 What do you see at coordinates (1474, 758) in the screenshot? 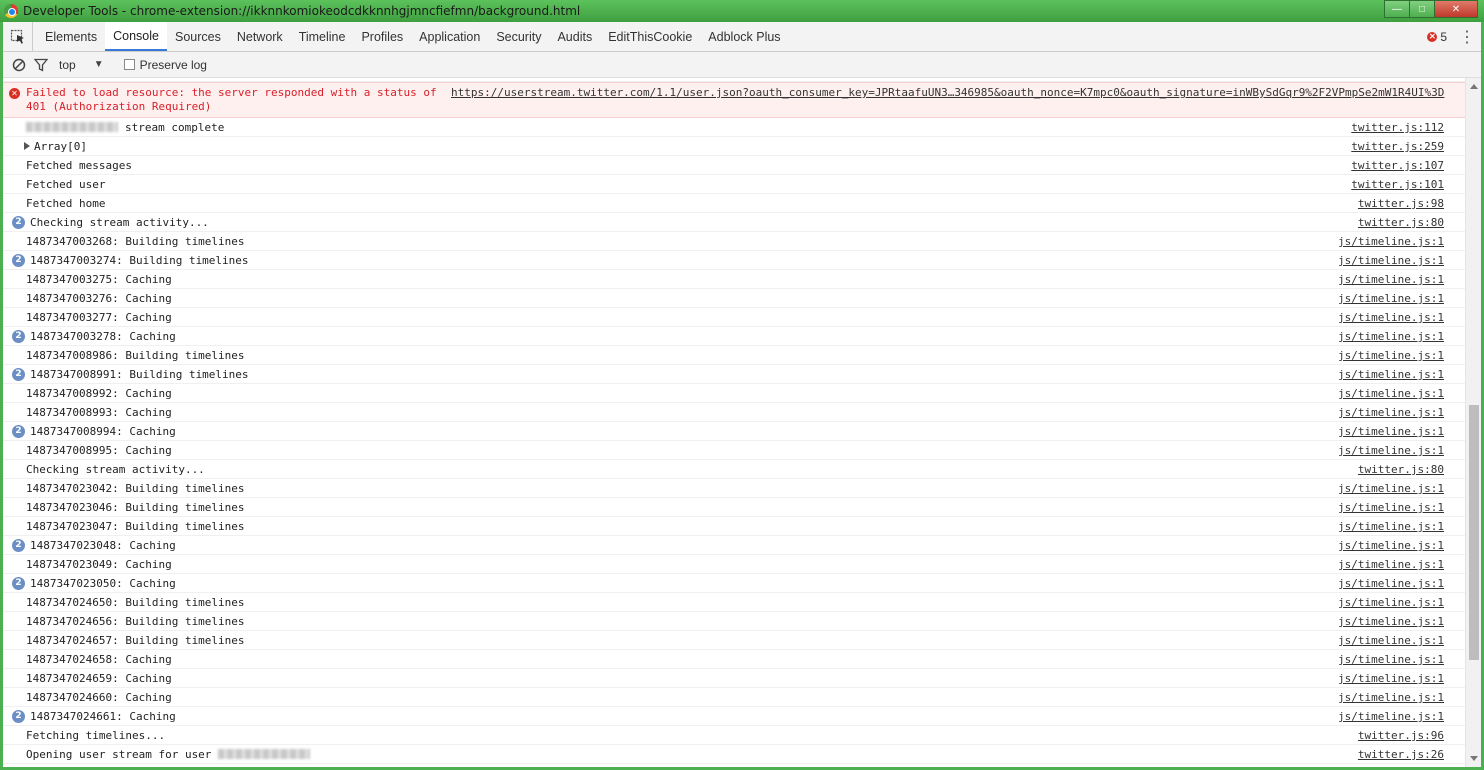
I see `scroll-down-icon` at bounding box center [1474, 758].